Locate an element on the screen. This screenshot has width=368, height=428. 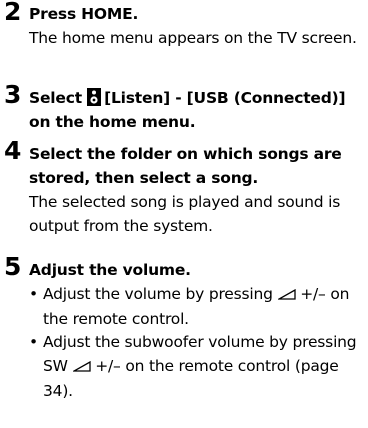
step-number: 2 is located at coordinates (13, 13).